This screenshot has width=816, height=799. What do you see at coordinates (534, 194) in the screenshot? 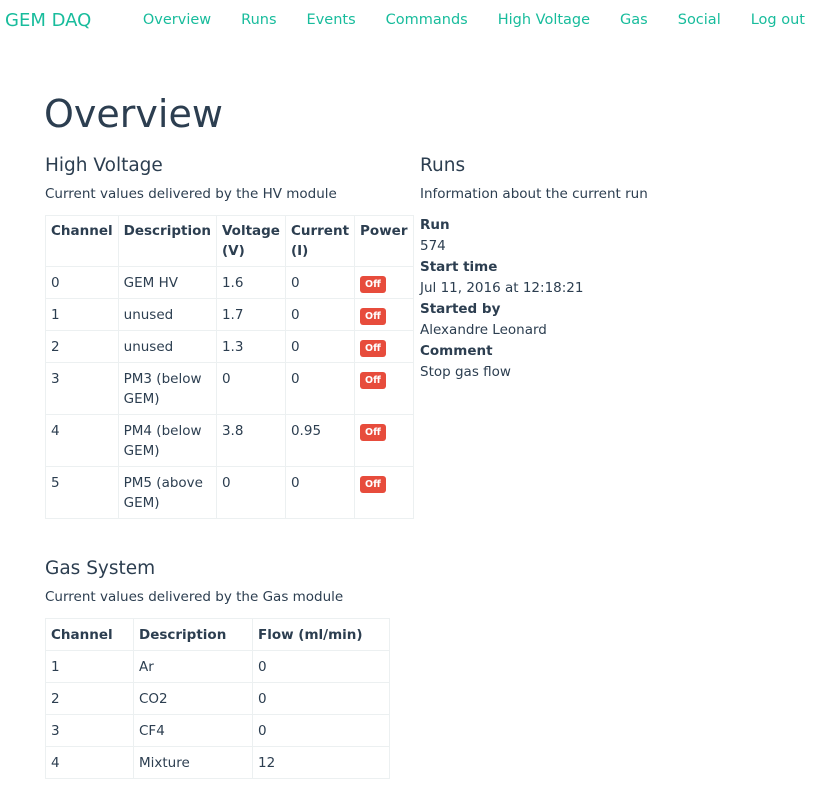
I see `runs-lead: Information about the current run` at bounding box center [534, 194].